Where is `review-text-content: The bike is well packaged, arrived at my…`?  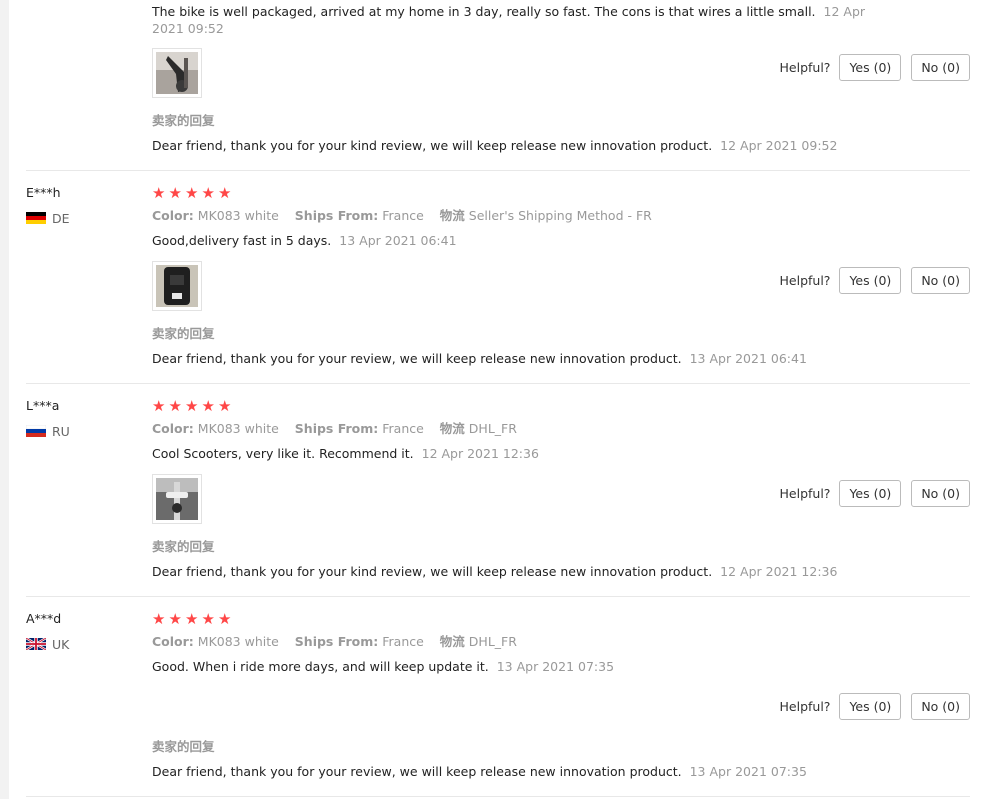
review-text-content: The bike is well packaged, arrived at my… is located at coordinates (484, 11).